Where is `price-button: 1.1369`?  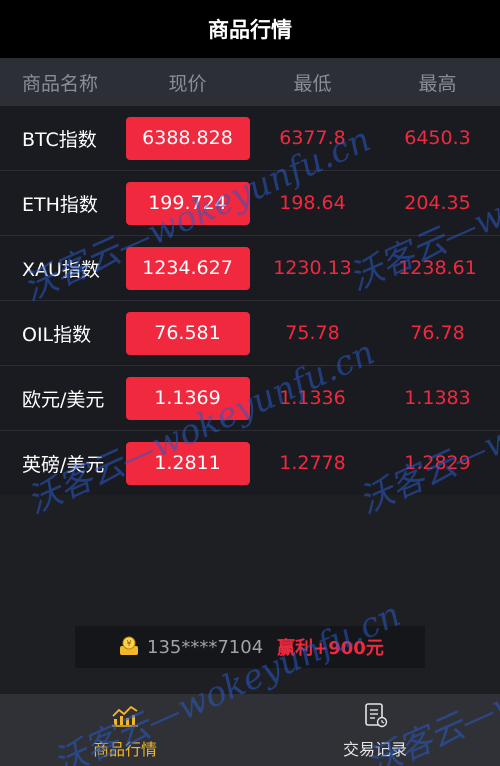 price-button: 1.1369 is located at coordinates (187, 398).